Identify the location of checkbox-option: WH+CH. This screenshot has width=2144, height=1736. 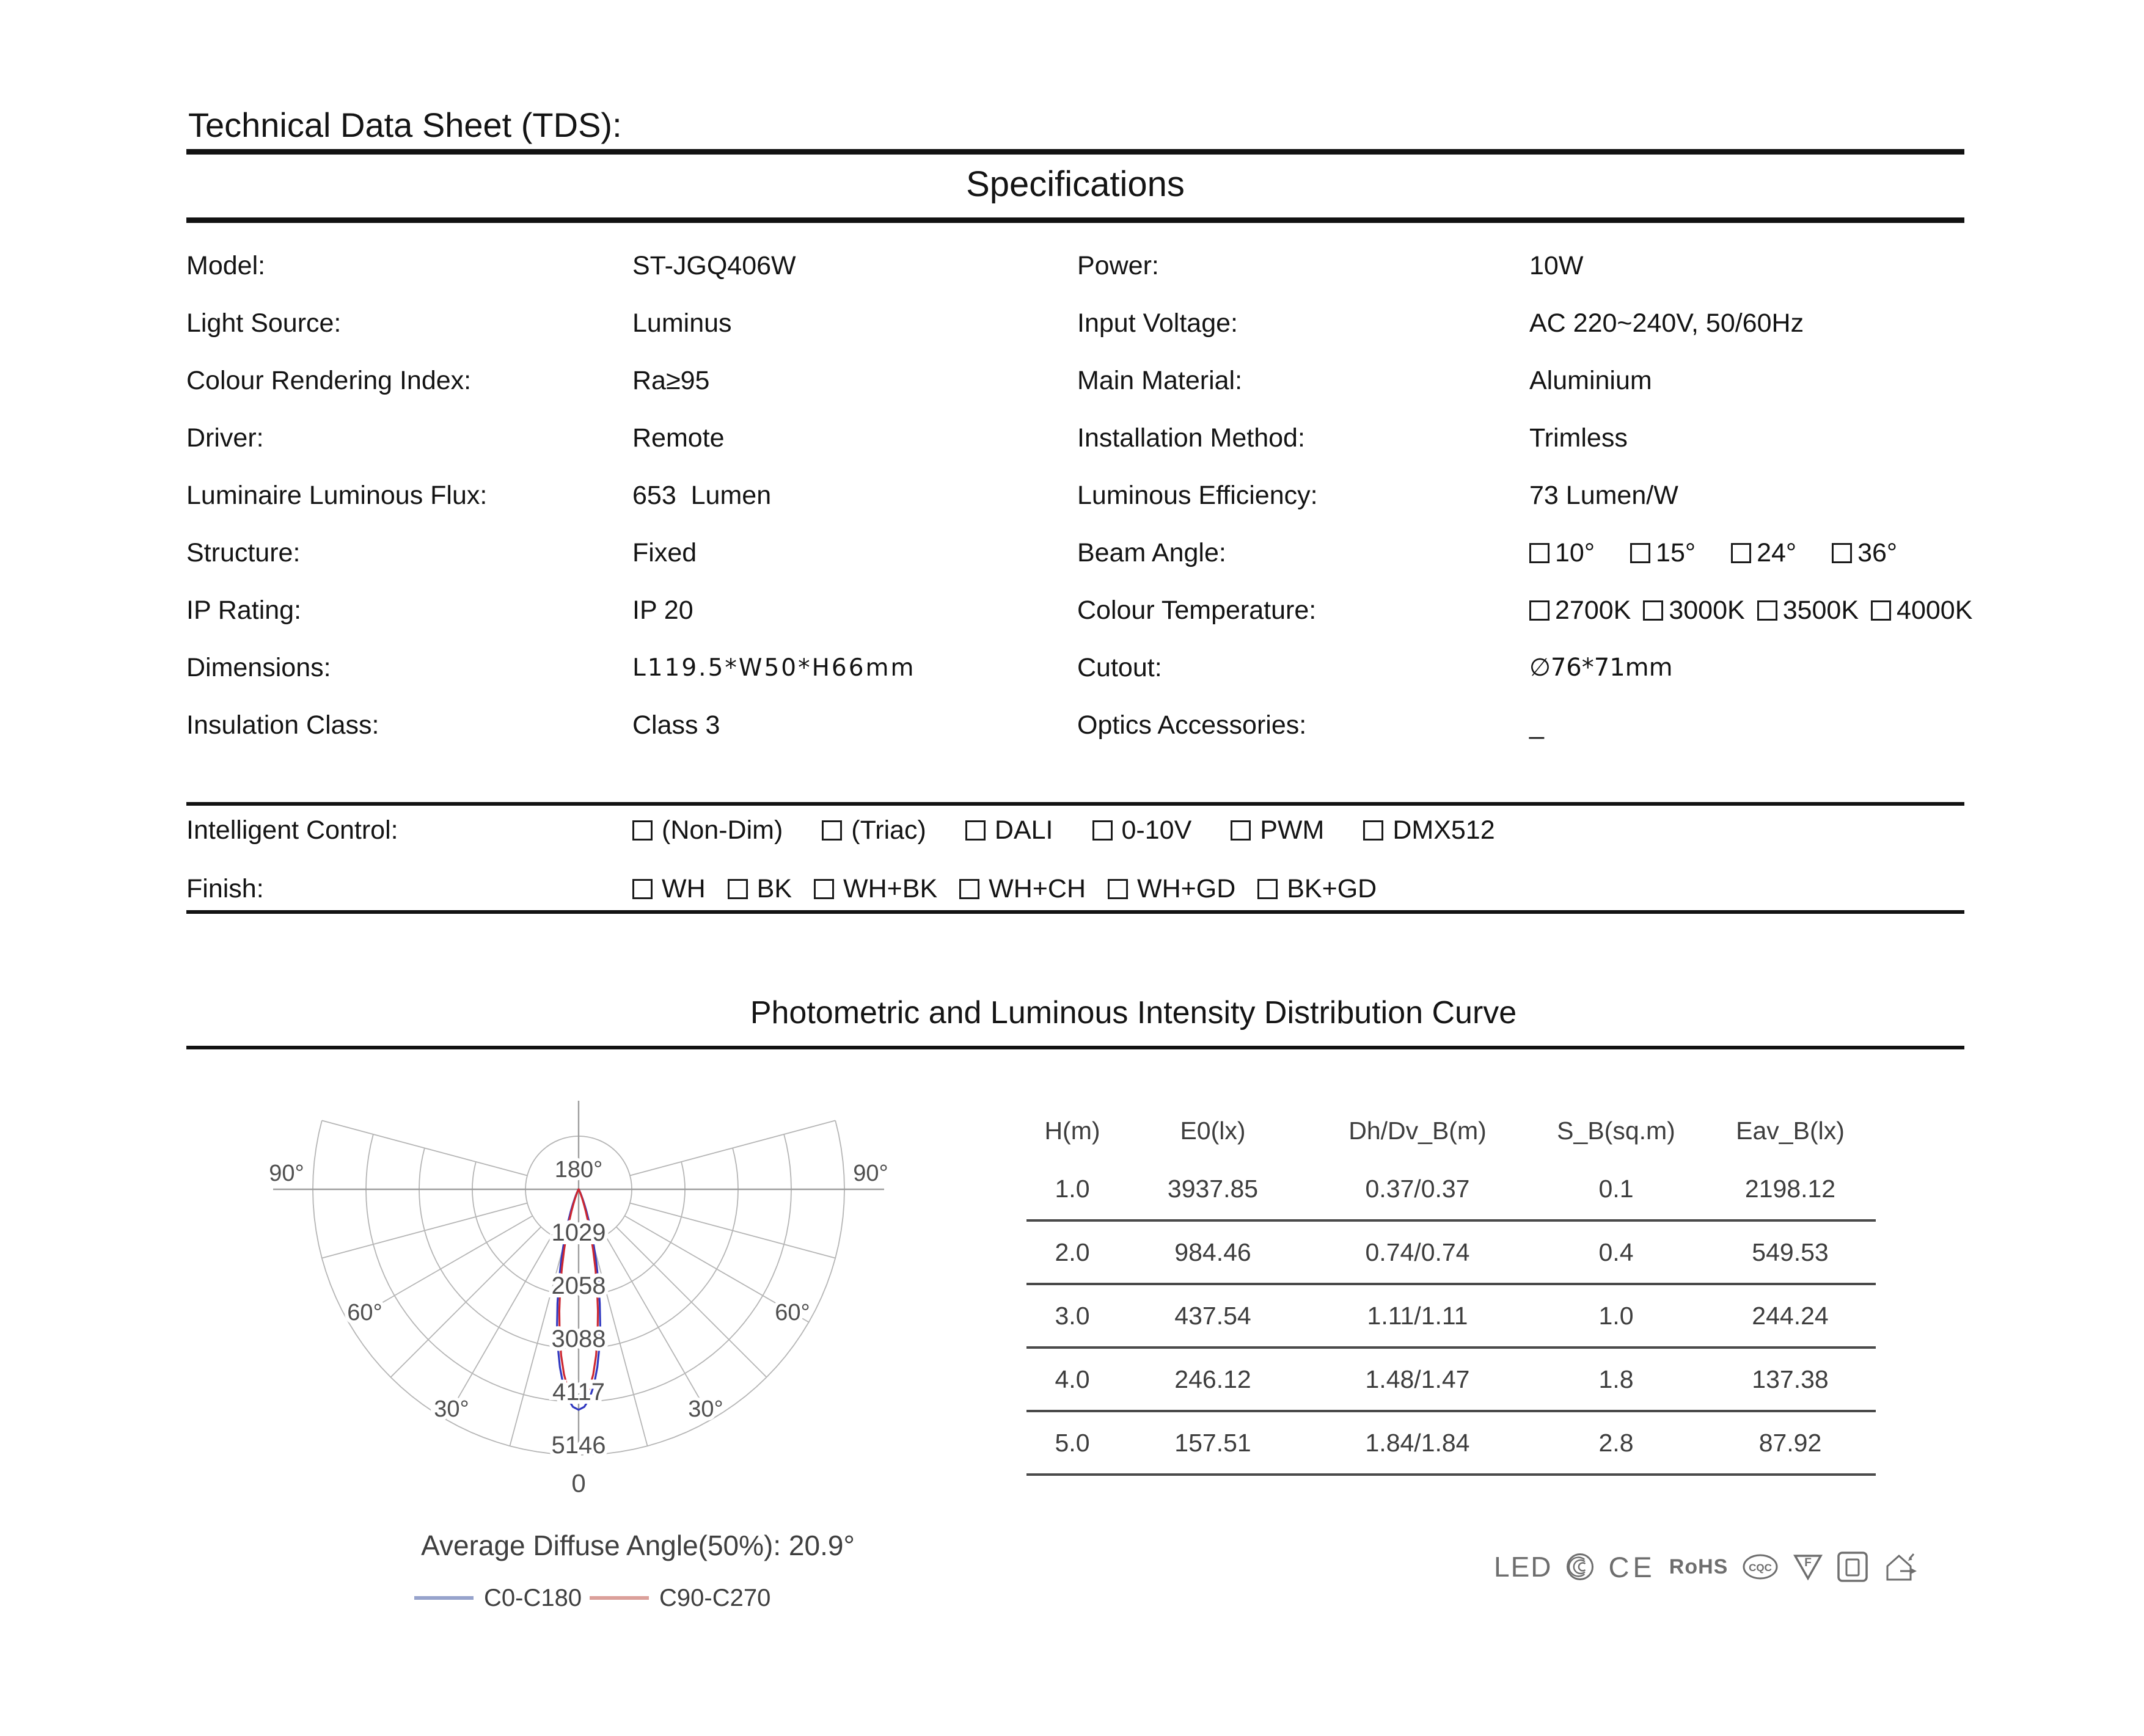
(1022, 889).